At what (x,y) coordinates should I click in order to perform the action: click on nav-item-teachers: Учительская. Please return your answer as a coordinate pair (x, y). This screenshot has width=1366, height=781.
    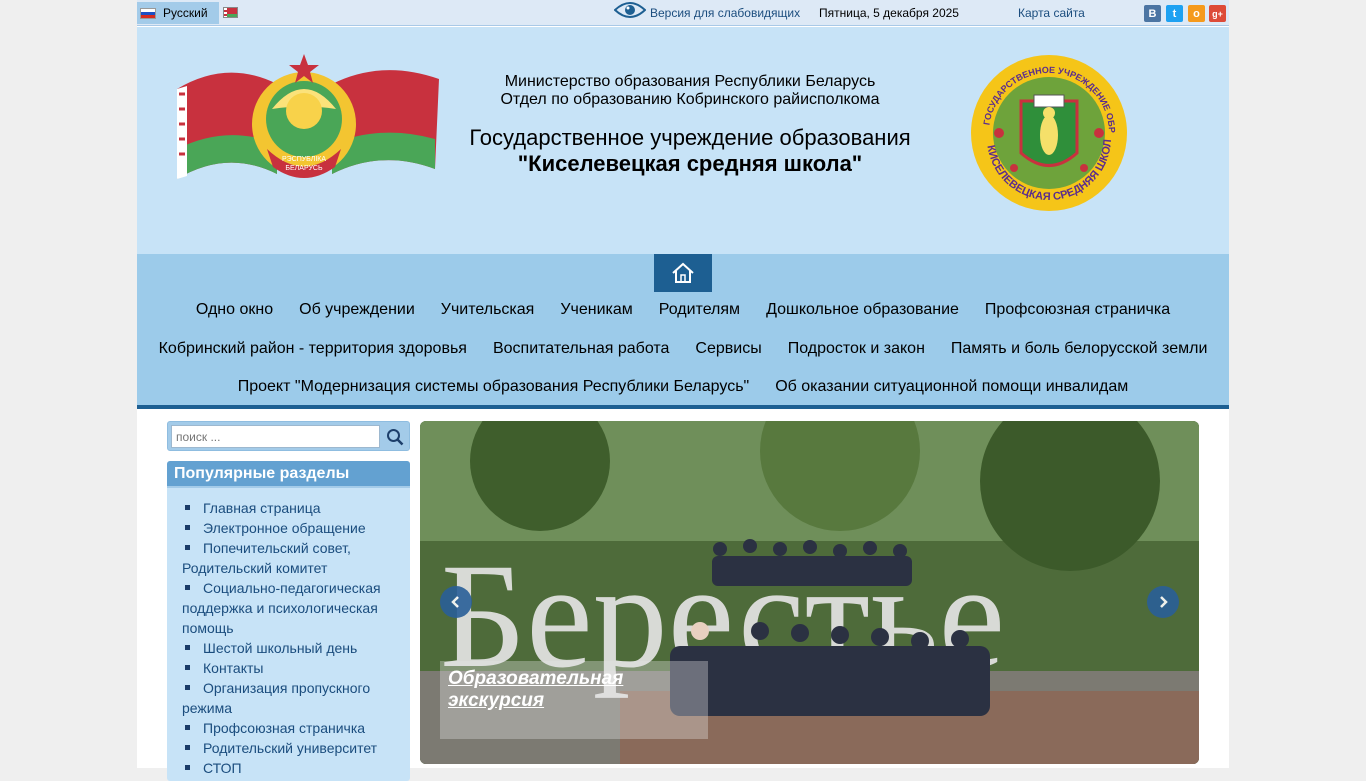
    Looking at the image, I should click on (488, 310).